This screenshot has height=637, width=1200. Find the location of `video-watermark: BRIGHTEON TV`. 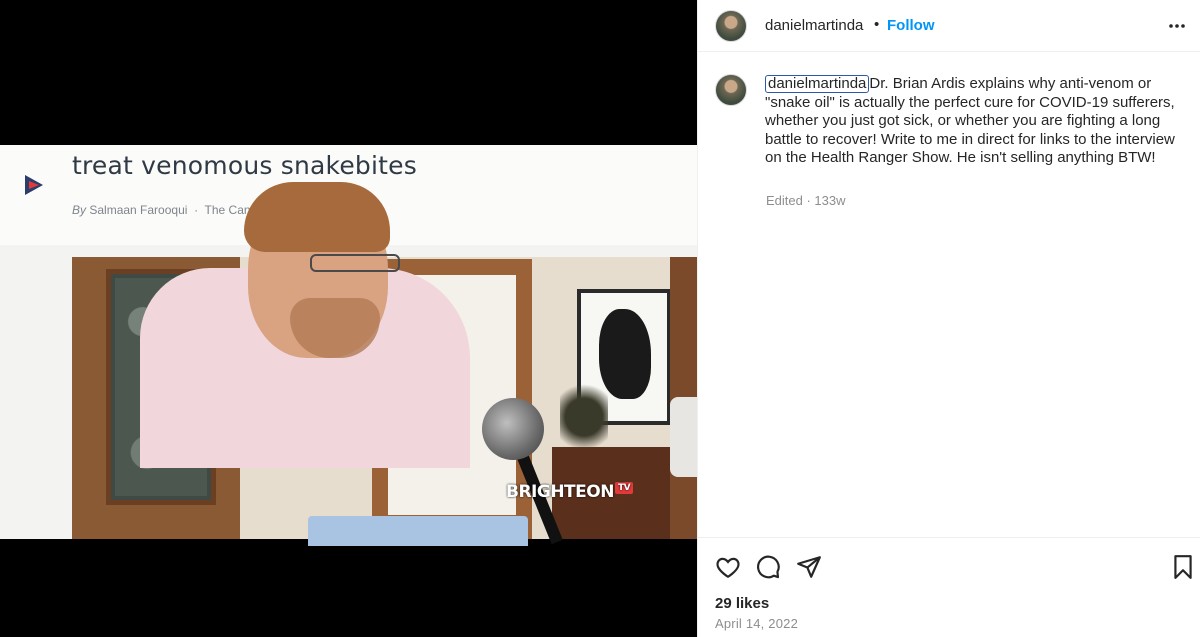

video-watermark: BRIGHTEON TV is located at coordinates (570, 492).